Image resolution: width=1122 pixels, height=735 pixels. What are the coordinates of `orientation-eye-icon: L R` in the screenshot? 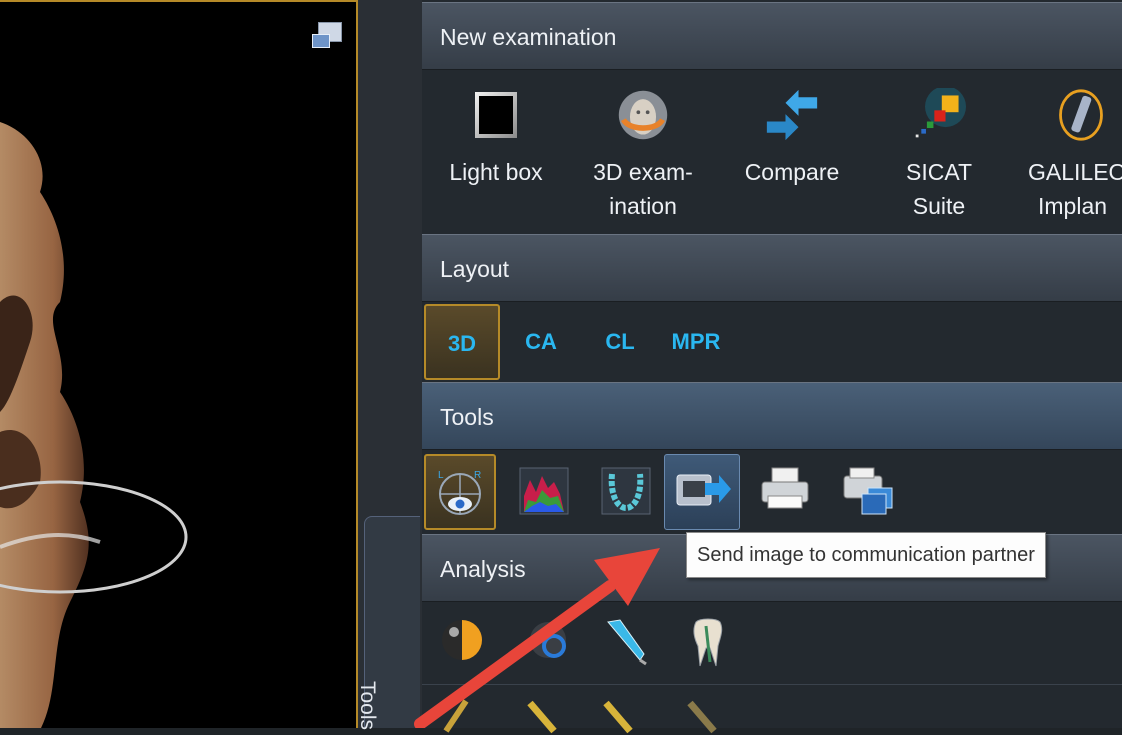 It's located at (459, 492).